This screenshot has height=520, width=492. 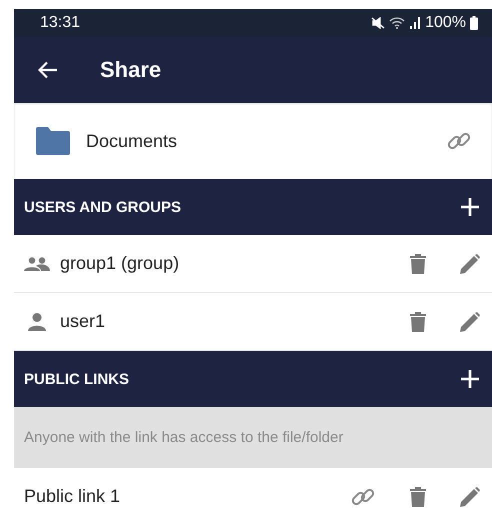 I want to click on back-icon, so click(x=48, y=70).